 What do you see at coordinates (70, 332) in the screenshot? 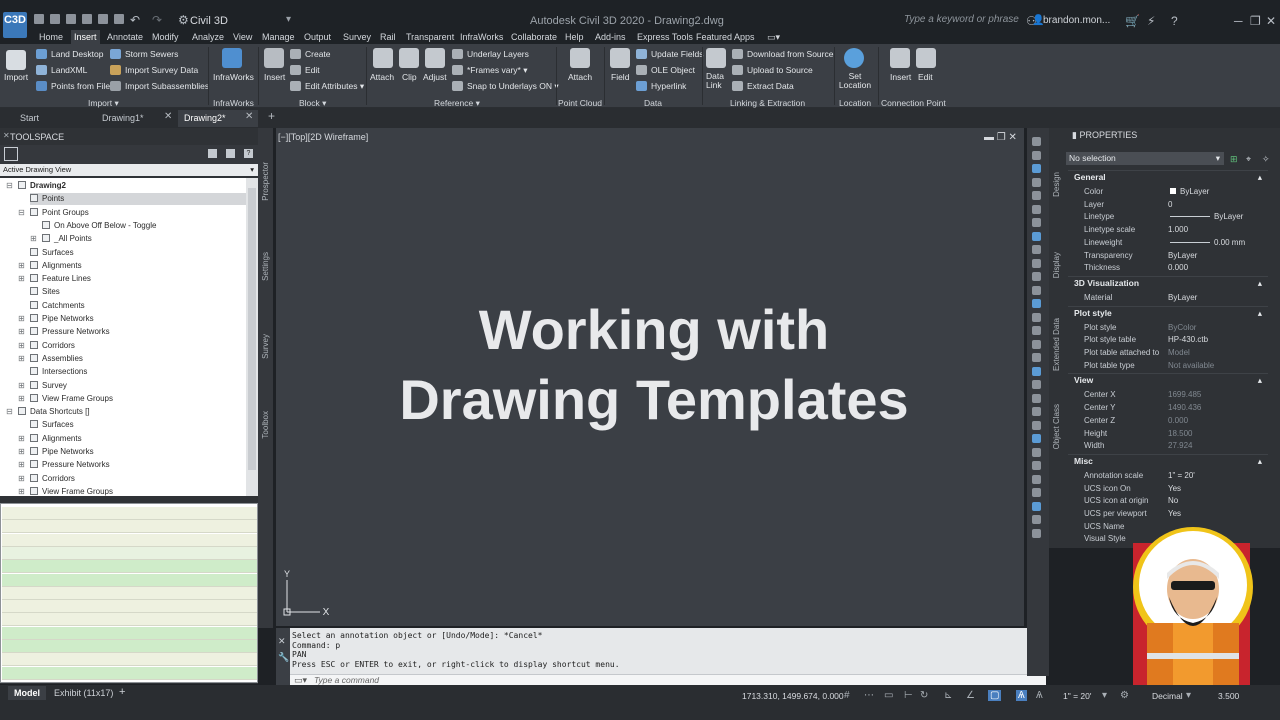
I see `tree-item: Pressure Networks` at bounding box center [70, 332].